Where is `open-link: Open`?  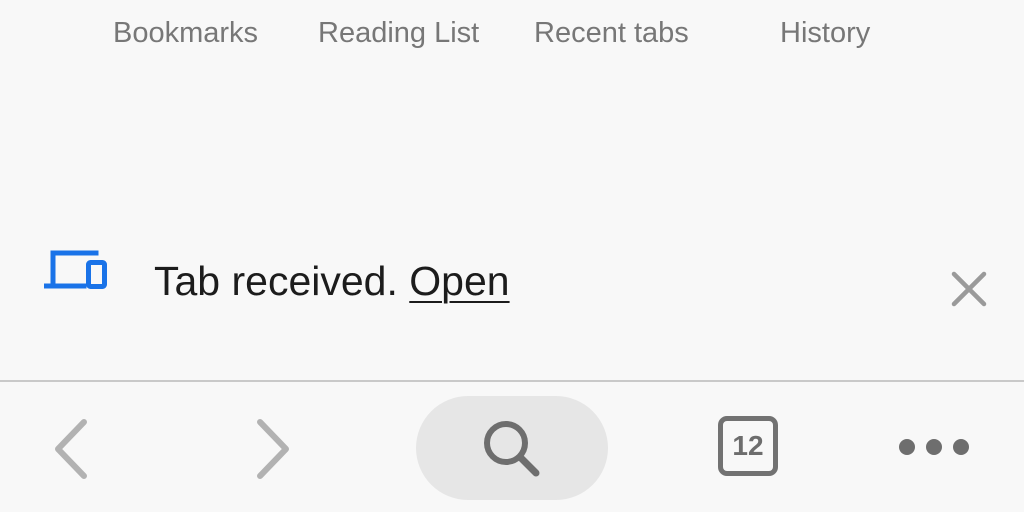 open-link: Open is located at coordinates (459, 281).